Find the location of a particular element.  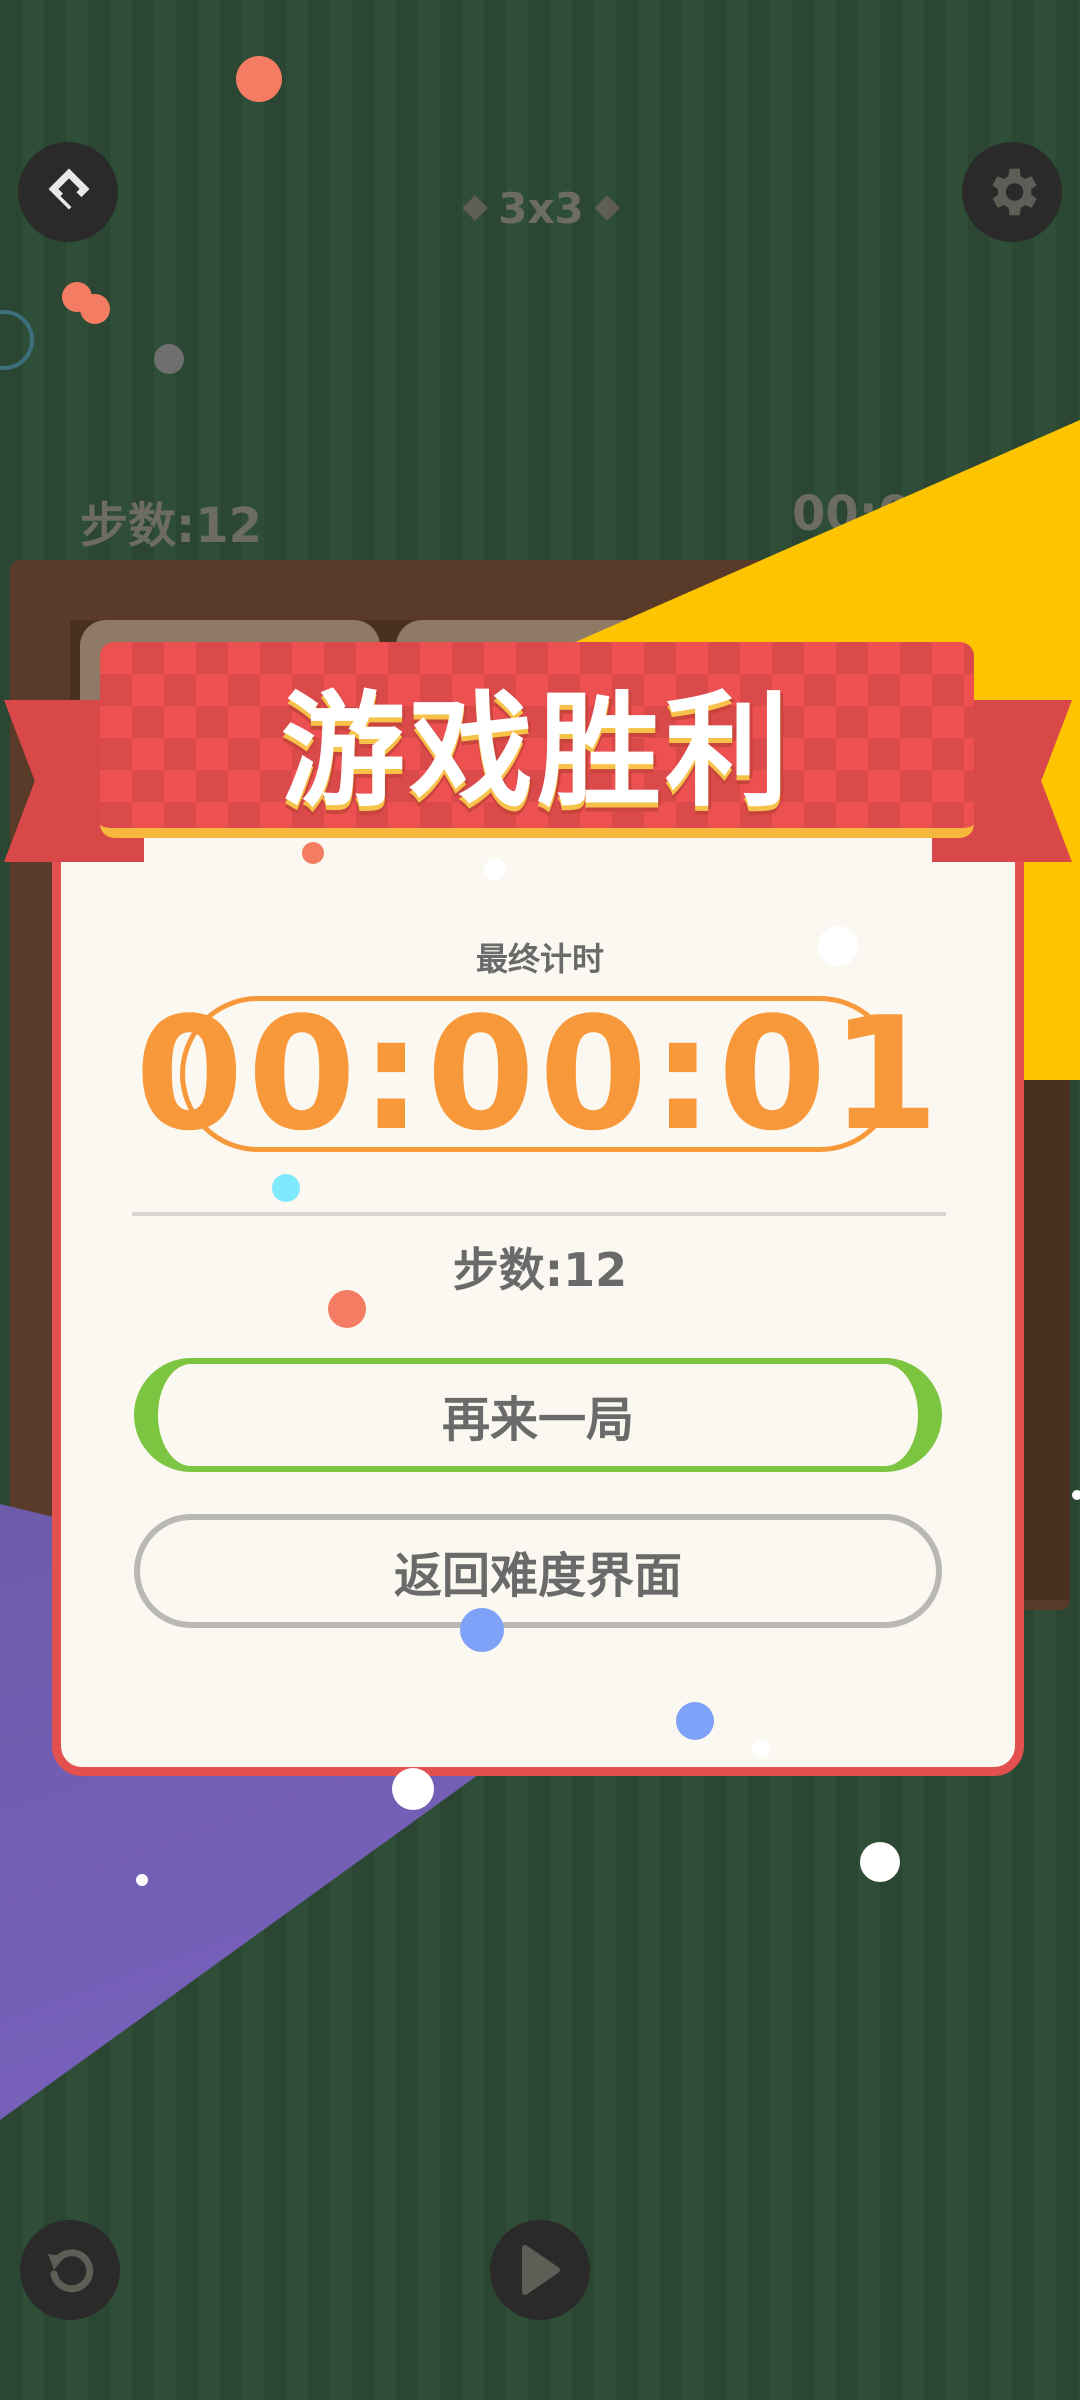

restart-icon is located at coordinates (71, 2271).